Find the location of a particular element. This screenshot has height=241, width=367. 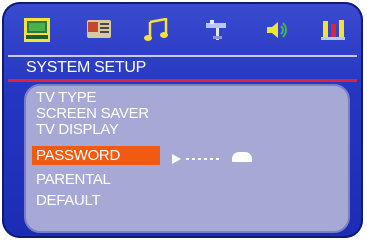

menu-item-parental: PARENTAL is located at coordinates (73, 179).